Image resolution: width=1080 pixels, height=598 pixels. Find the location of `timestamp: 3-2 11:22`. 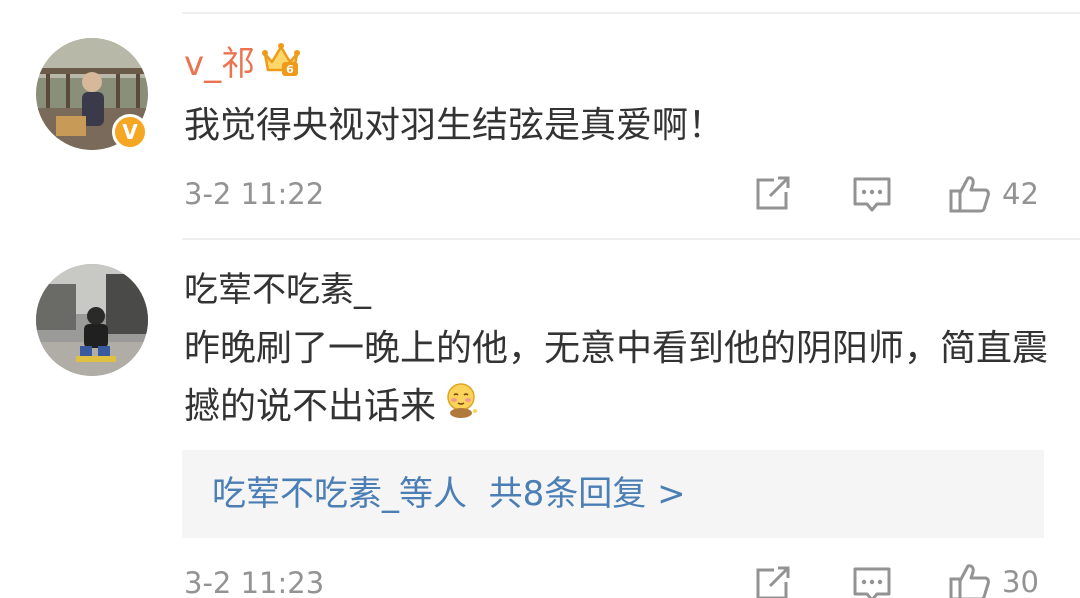

timestamp: 3-2 11:22 is located at coordinates (254, 194).